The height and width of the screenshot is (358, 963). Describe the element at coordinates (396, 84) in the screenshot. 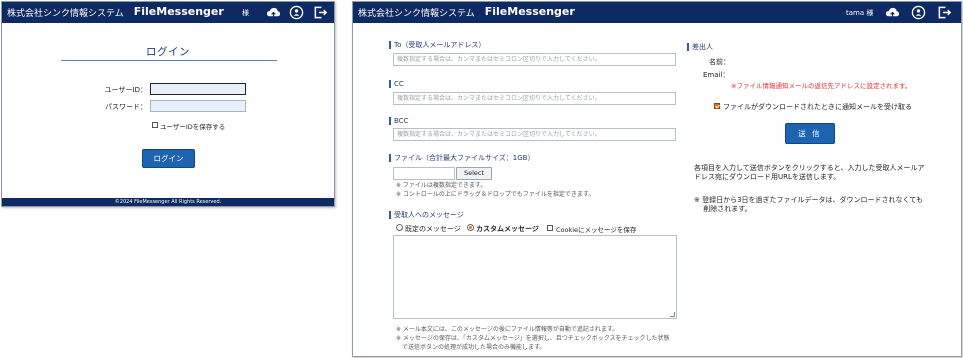

I see `cc-label: CC` at that location.